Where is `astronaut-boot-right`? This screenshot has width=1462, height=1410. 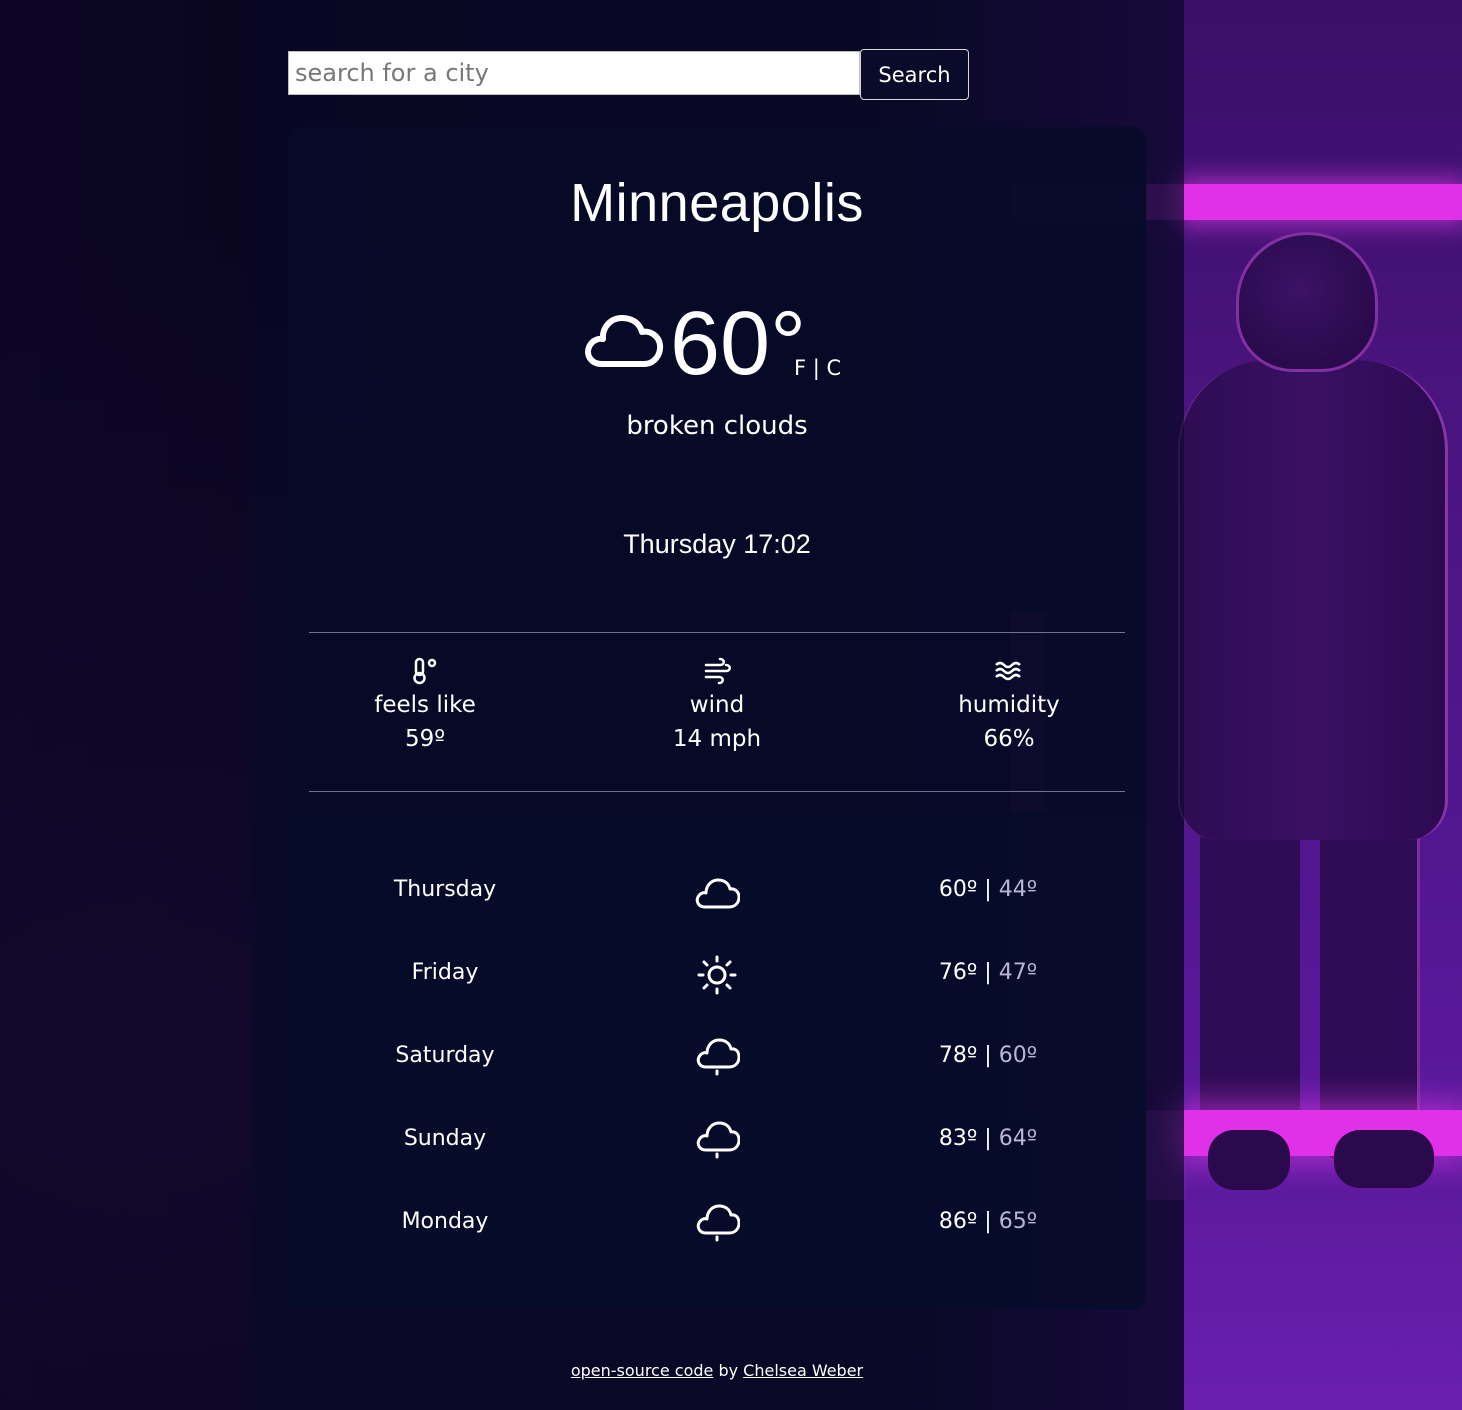
astronaut-boot-right is located at coordinates (1384, 1159).